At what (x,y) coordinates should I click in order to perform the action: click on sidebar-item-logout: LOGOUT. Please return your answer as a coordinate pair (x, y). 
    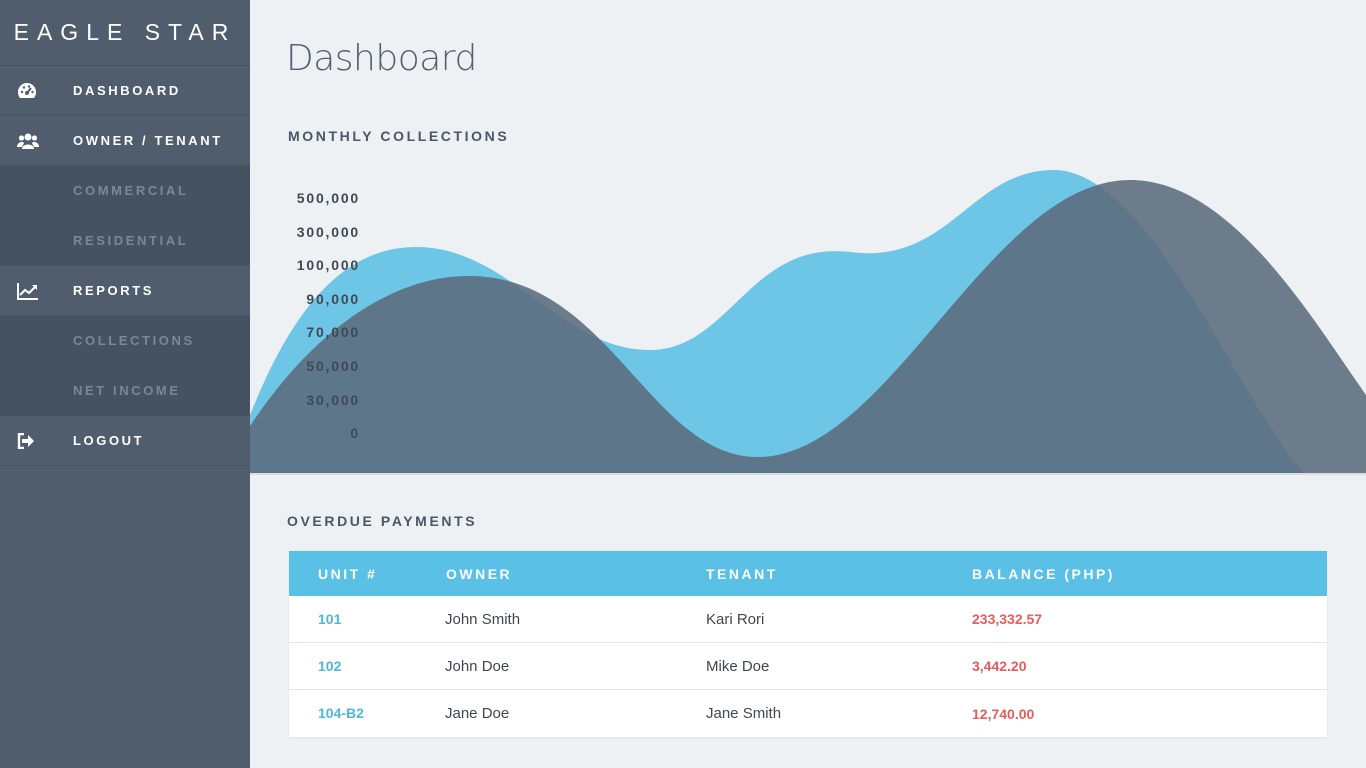
    Looking at the image, I should click on (125, 441).